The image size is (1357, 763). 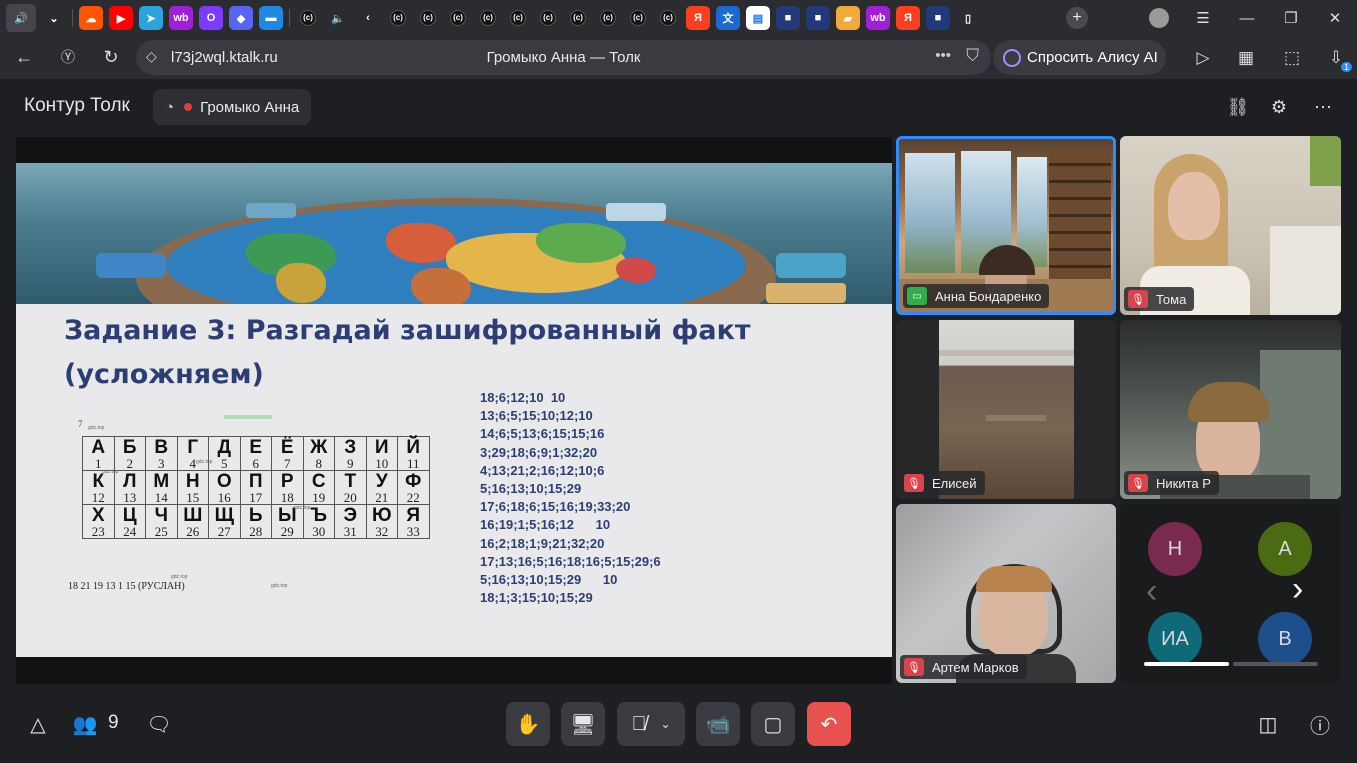 I want to click on back-chevron-icon: ‹, so click(x=368, y=18).